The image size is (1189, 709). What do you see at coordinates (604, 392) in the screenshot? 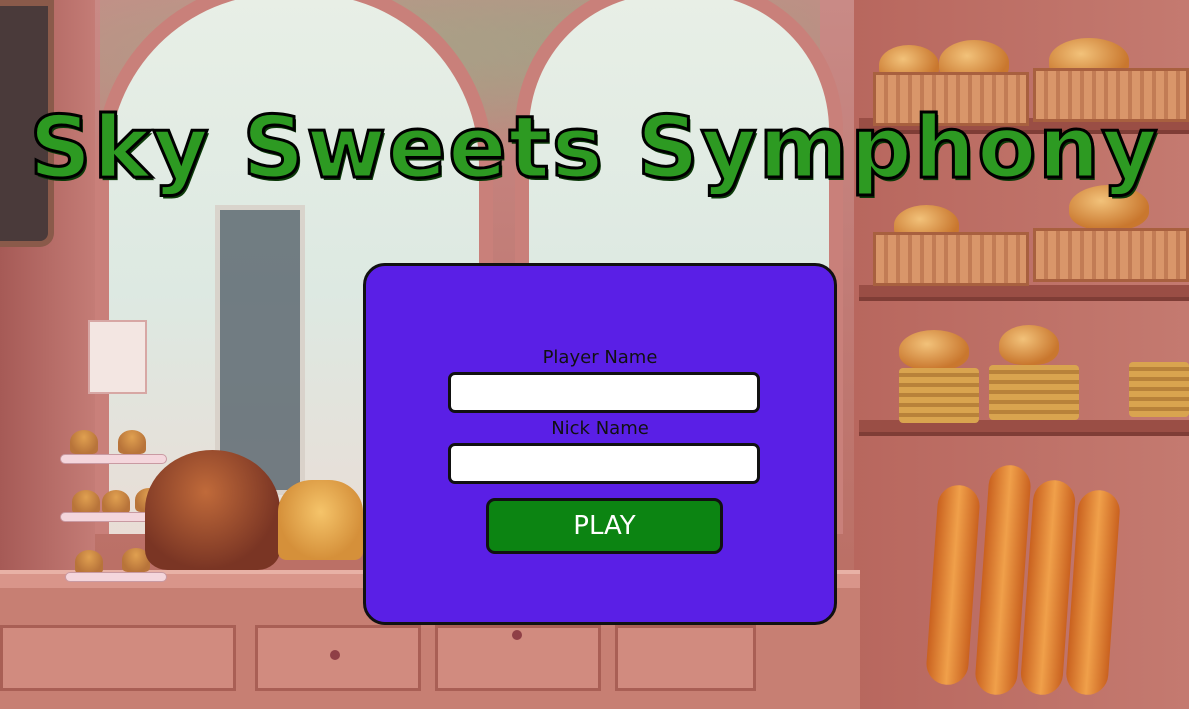
I see `player-name-input` at bounding box center [604, 392].